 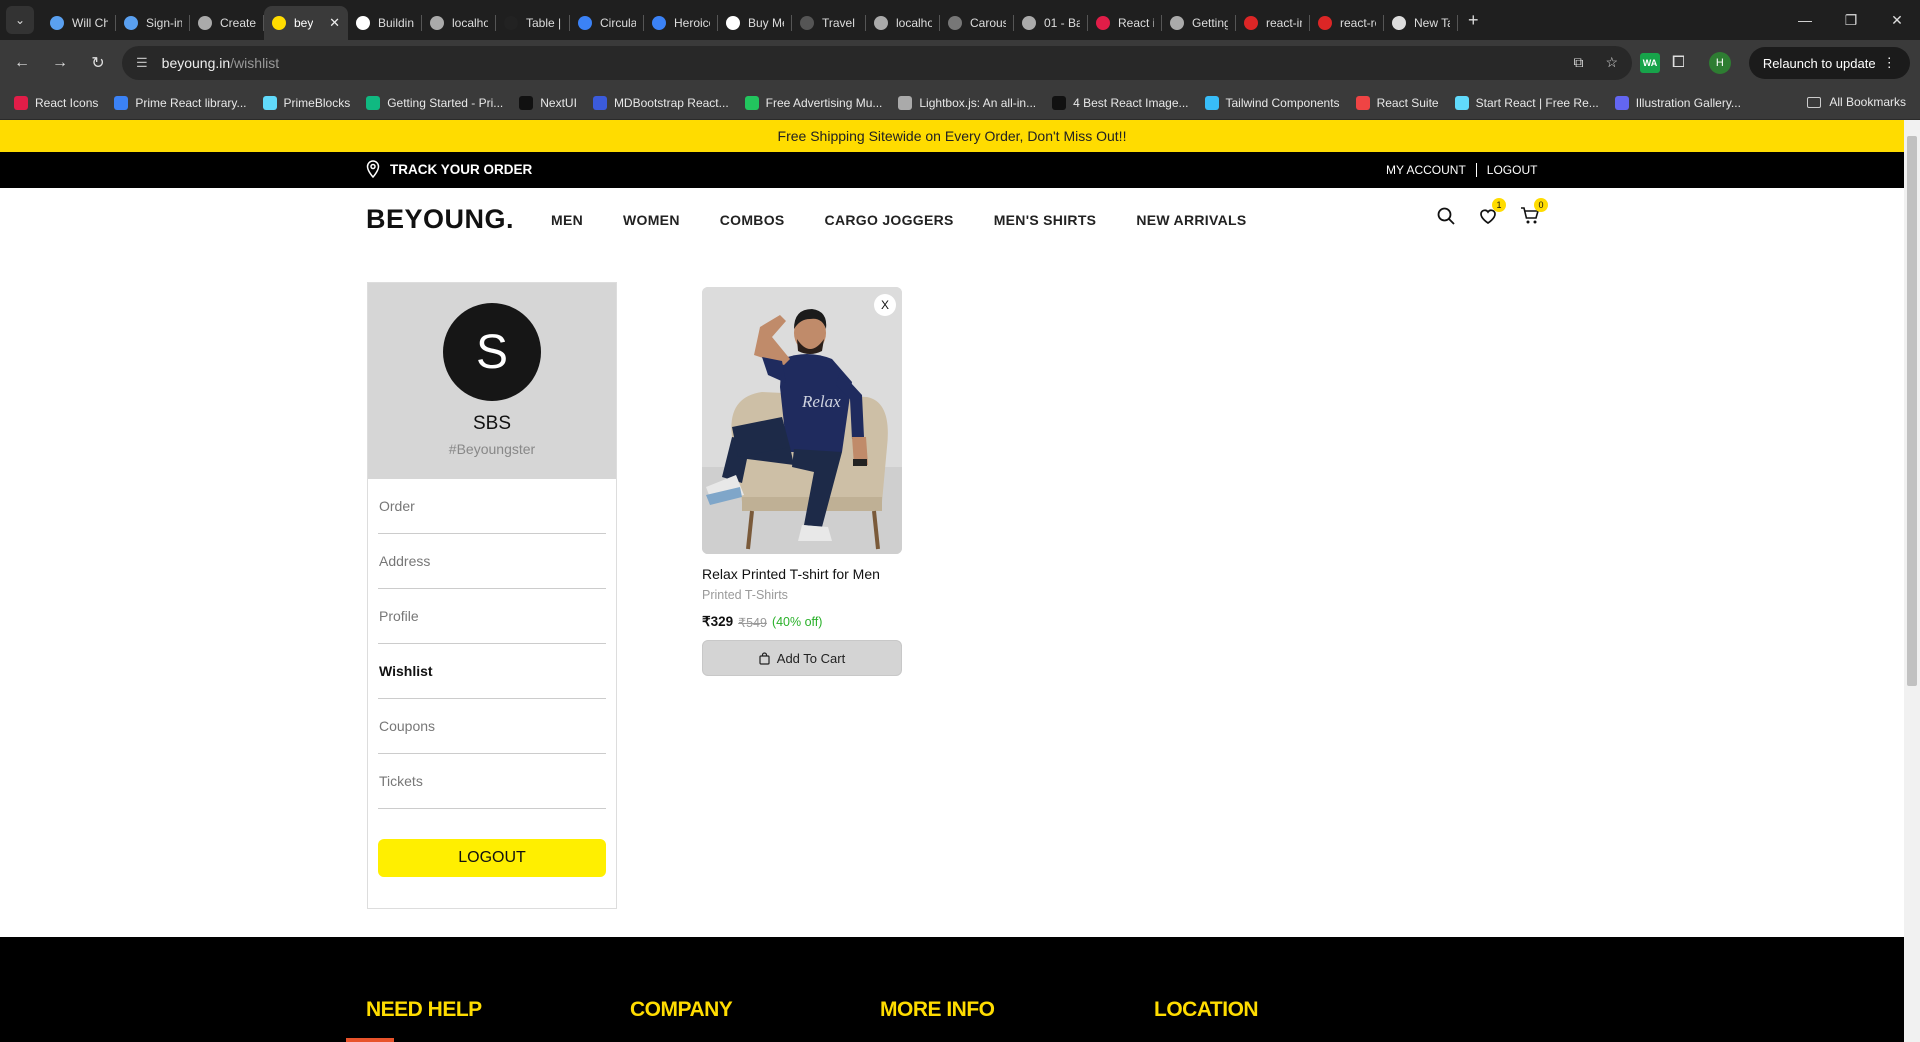 What do you see at coordinates (952, 170) in the screenshot?
I see `top-bar: TRACK YOUR ORDER MY ACCOUNT LOGOUT` at bounding box center [952, 170].